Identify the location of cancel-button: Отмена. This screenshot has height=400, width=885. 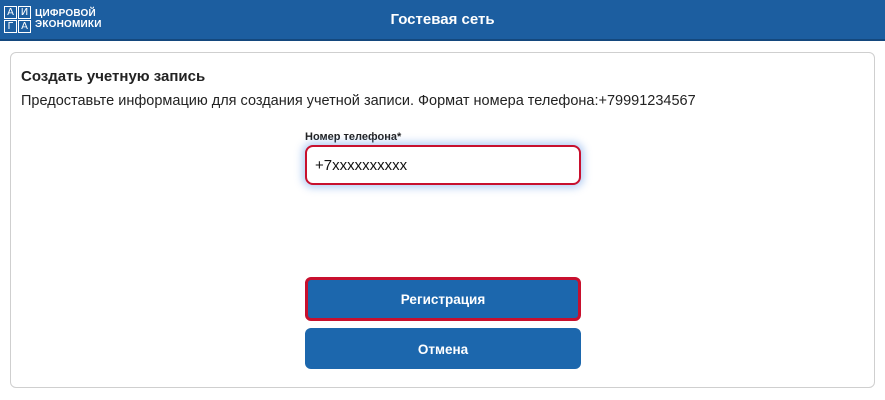
(443, 348).